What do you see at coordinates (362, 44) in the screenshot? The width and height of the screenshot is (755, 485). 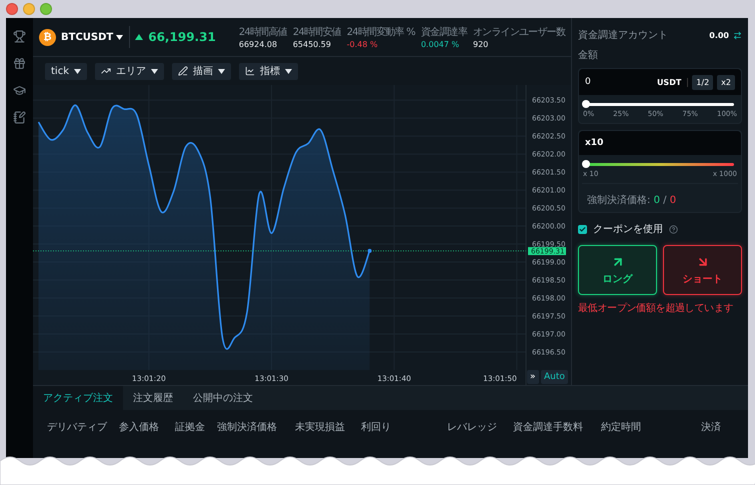 I see `stat-value: -0.48 %` at bounding box center [362, 44].